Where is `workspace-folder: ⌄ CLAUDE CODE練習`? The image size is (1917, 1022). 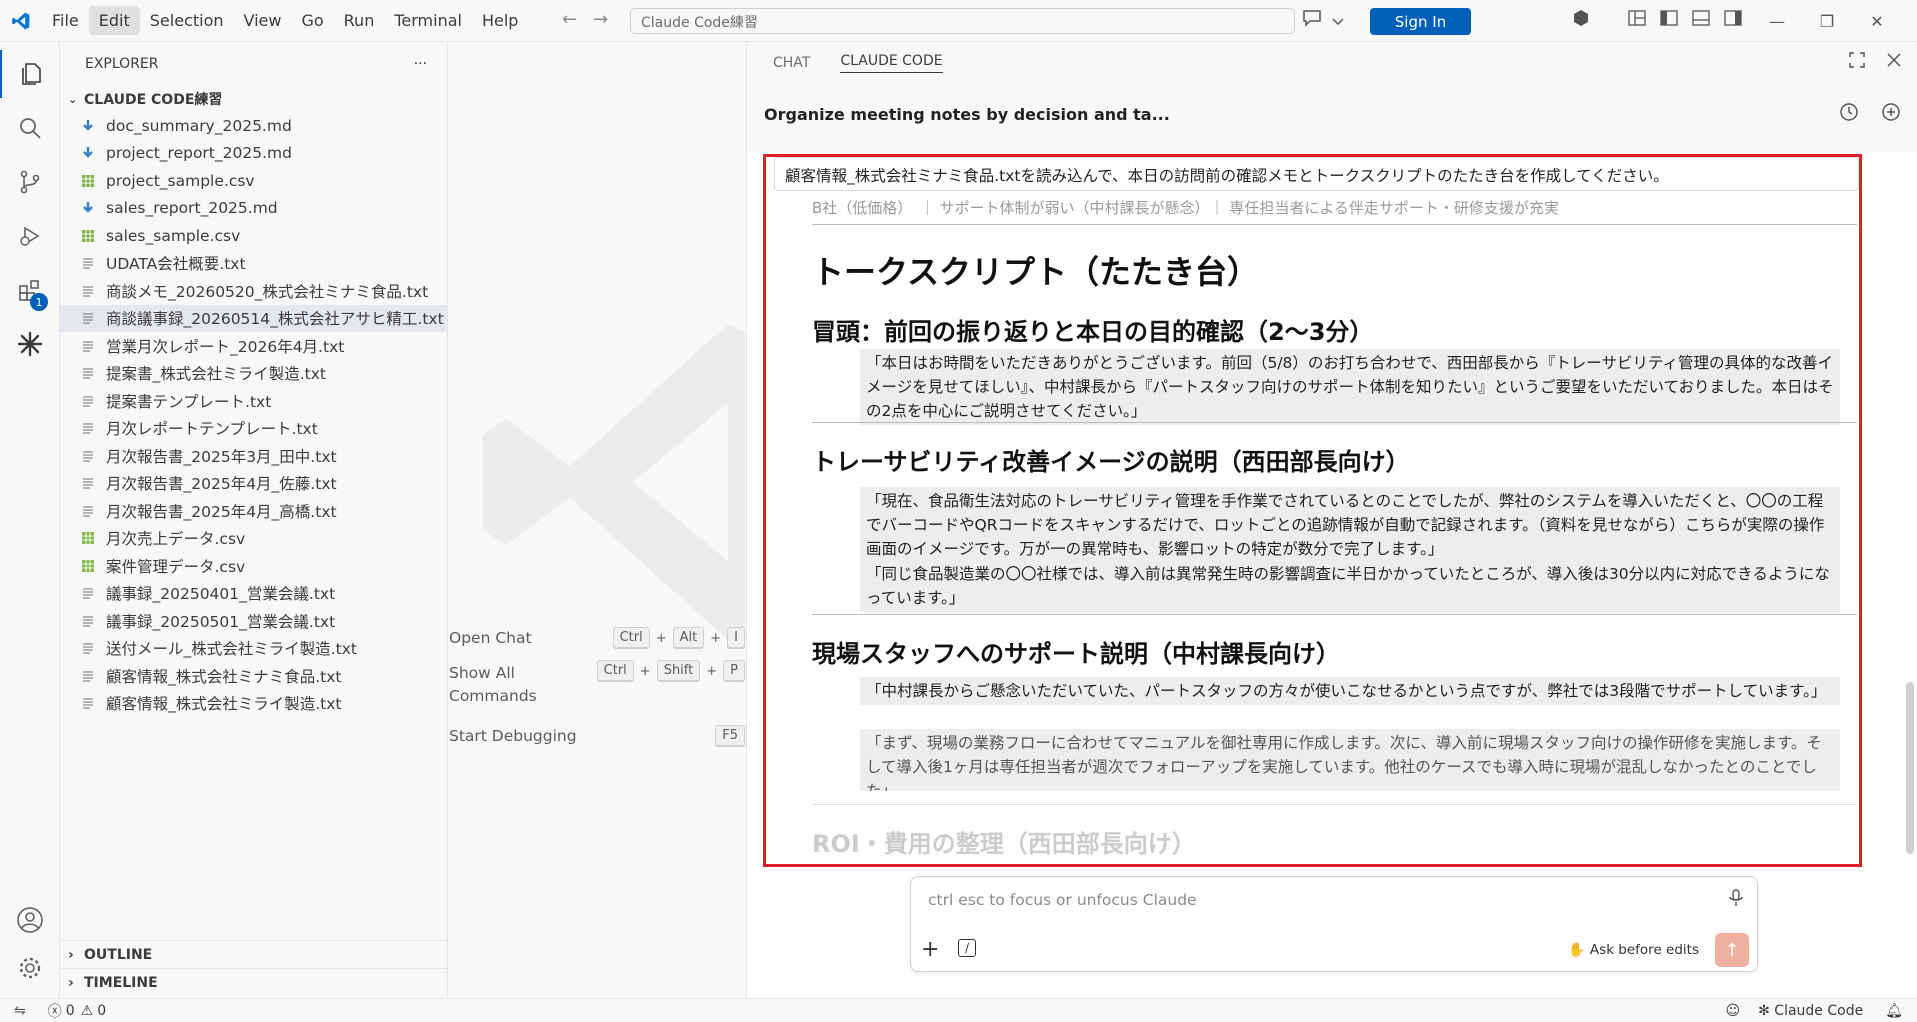
workspace-folder: ⌄ CLAUDE CODE練習 is located at coordinates (253, 99).